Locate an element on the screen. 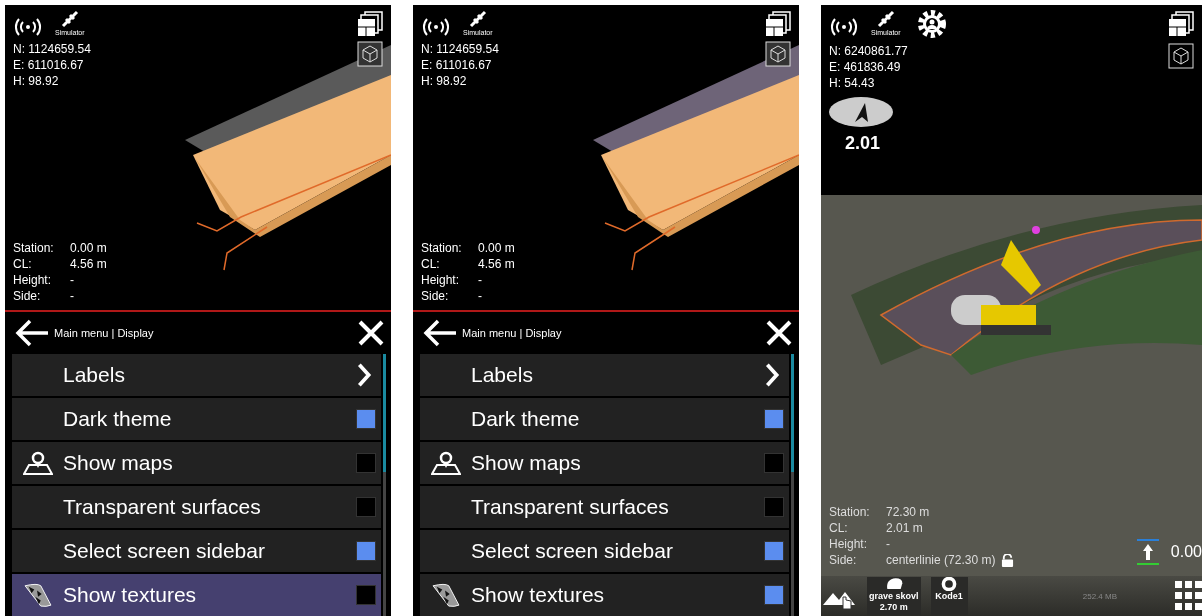 Image resolution: width=1202 pixels, height=616 pixels. coordinate-text: E: 461836.49 is located at coordinates (865, 67).